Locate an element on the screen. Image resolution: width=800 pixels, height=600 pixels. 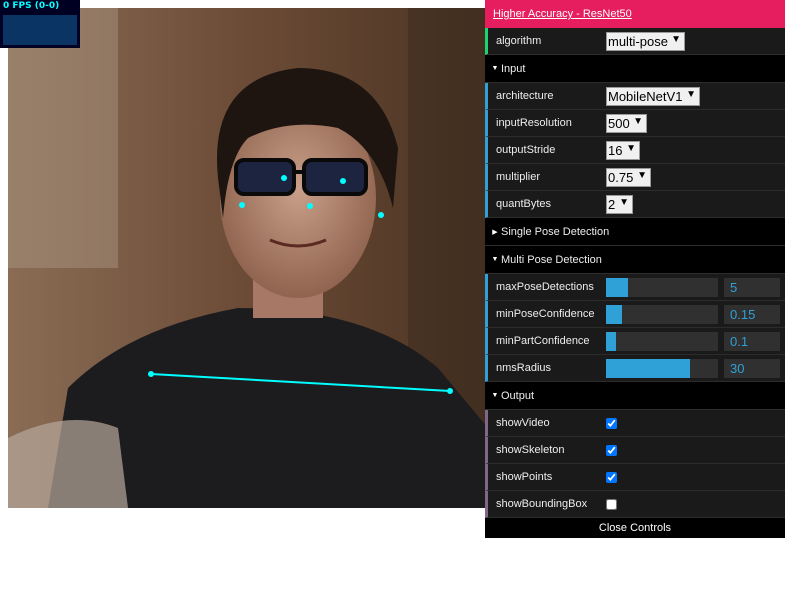
quantBytes-label: quantBytes is located at coordinates (524, 204).